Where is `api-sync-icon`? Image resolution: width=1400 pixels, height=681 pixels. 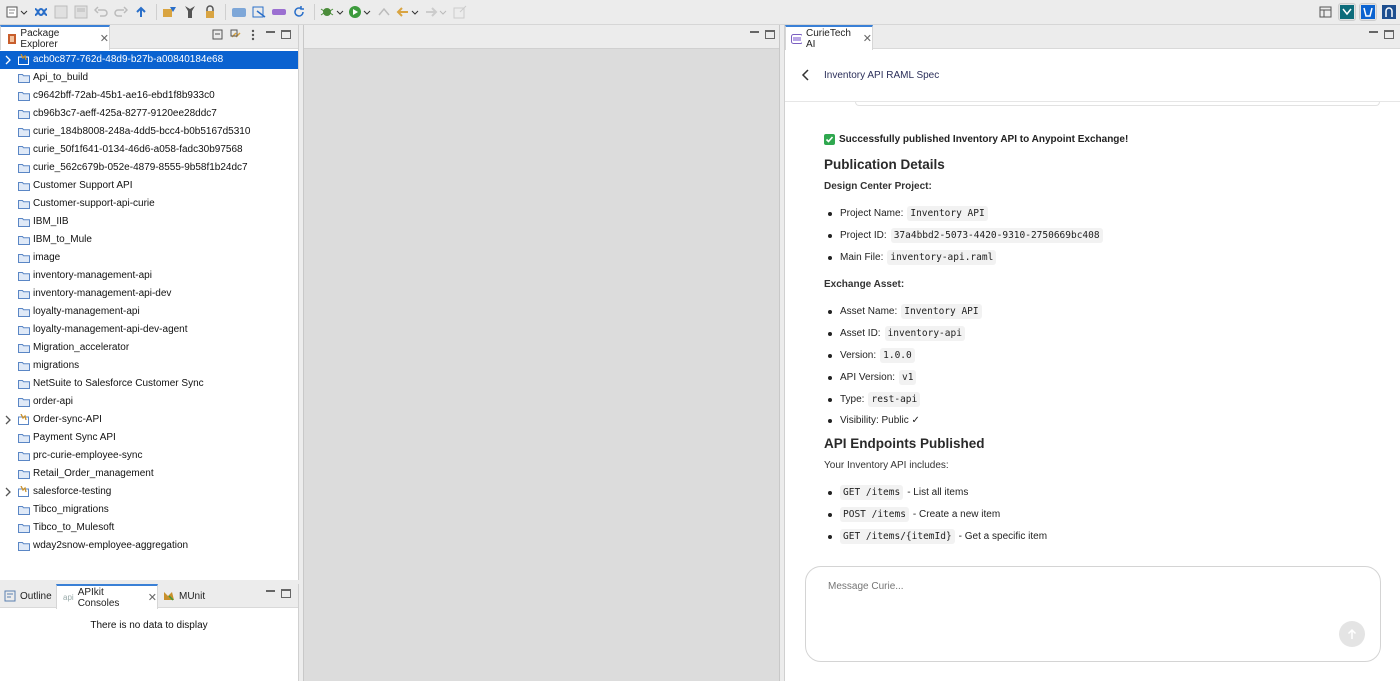 api-sync-icon is located at coordinates (259, 12).